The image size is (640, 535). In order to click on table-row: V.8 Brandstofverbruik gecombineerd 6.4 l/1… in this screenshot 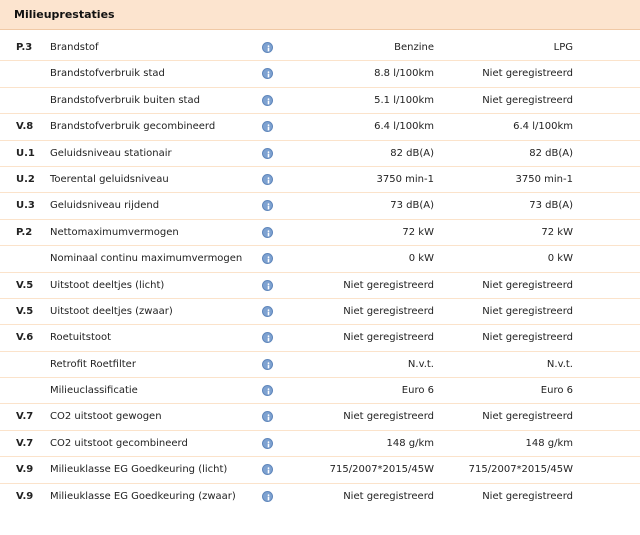, I will do `click(320, 127)`.